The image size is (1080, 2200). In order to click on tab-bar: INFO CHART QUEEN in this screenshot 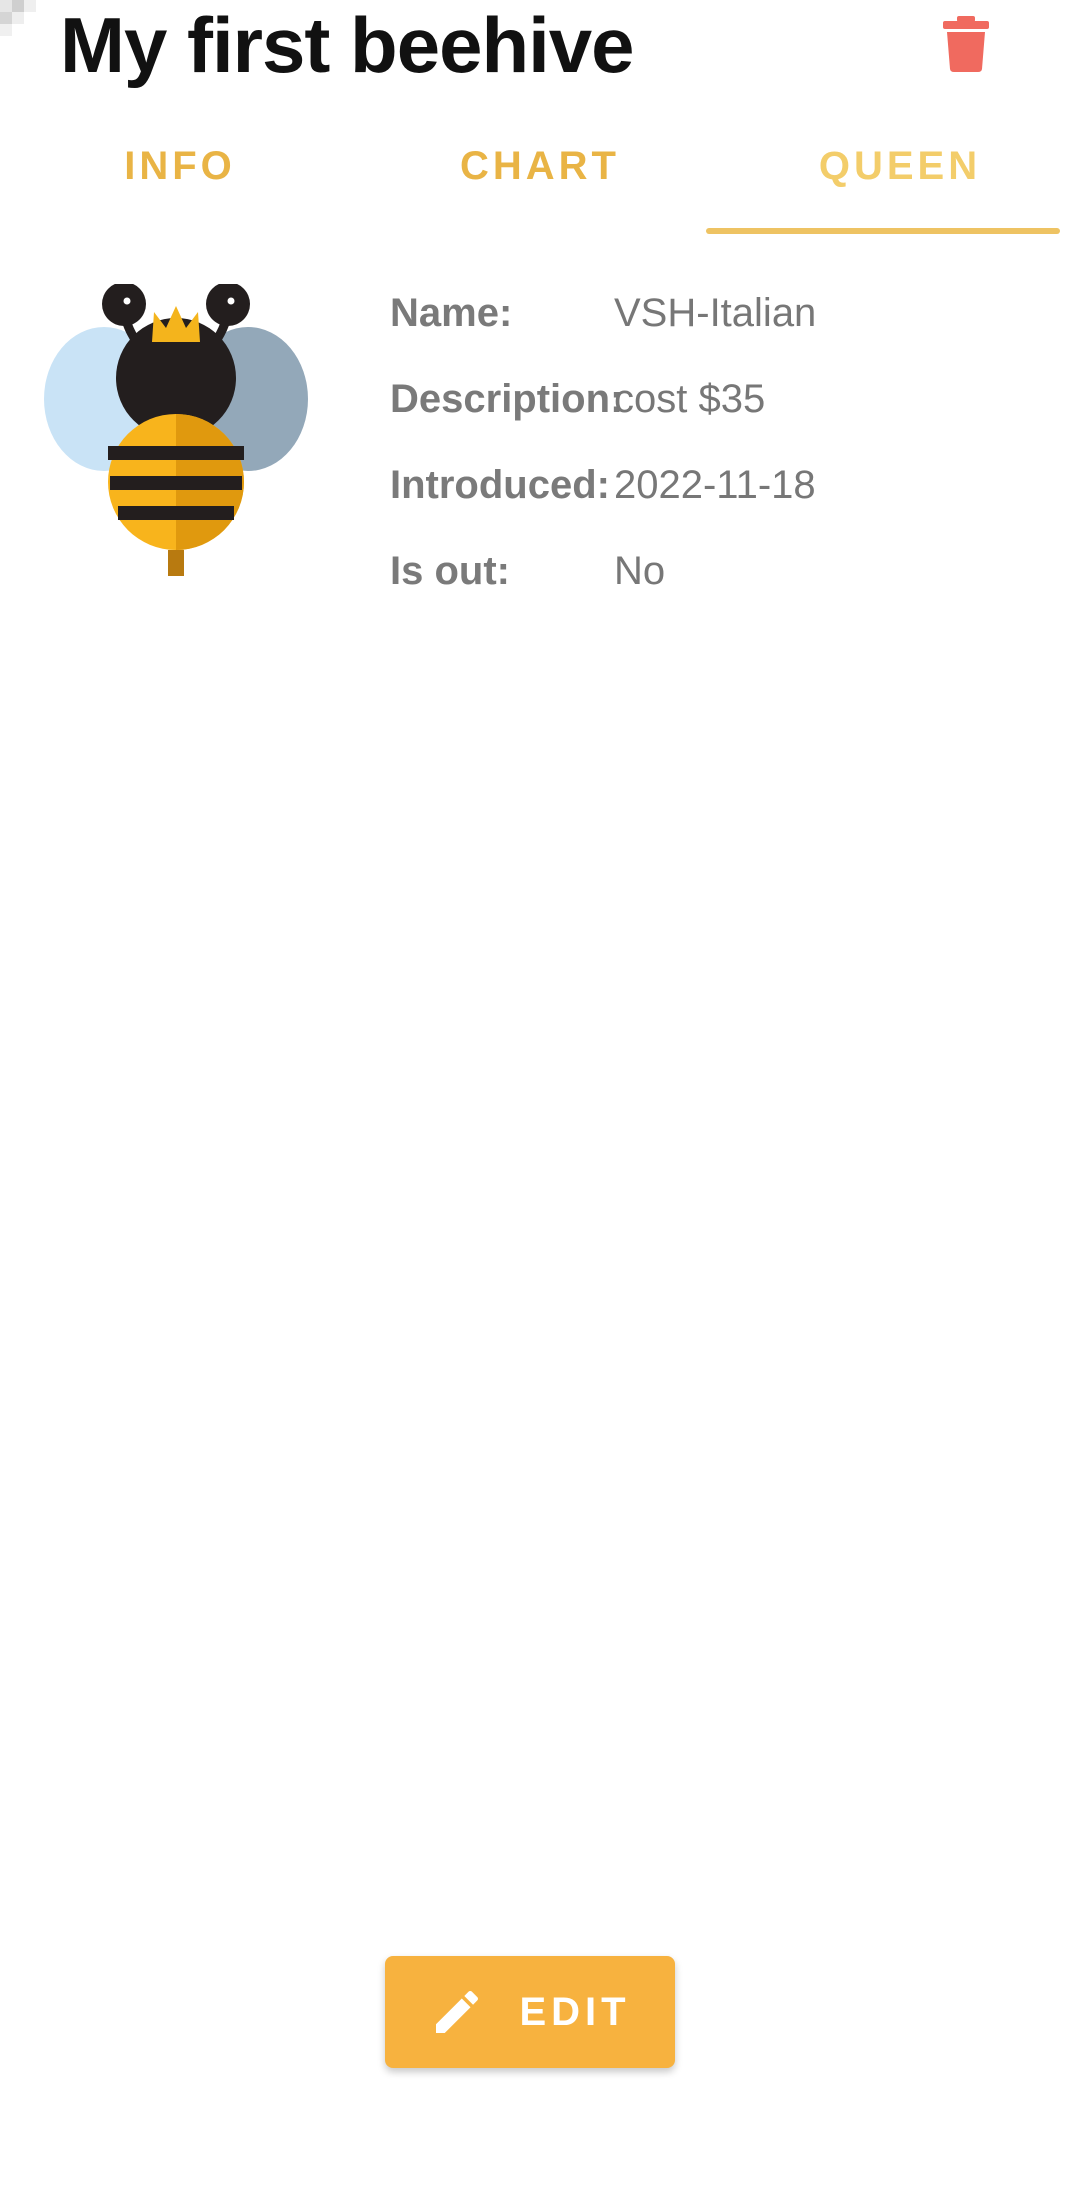, I will do `click(540, 179)`.